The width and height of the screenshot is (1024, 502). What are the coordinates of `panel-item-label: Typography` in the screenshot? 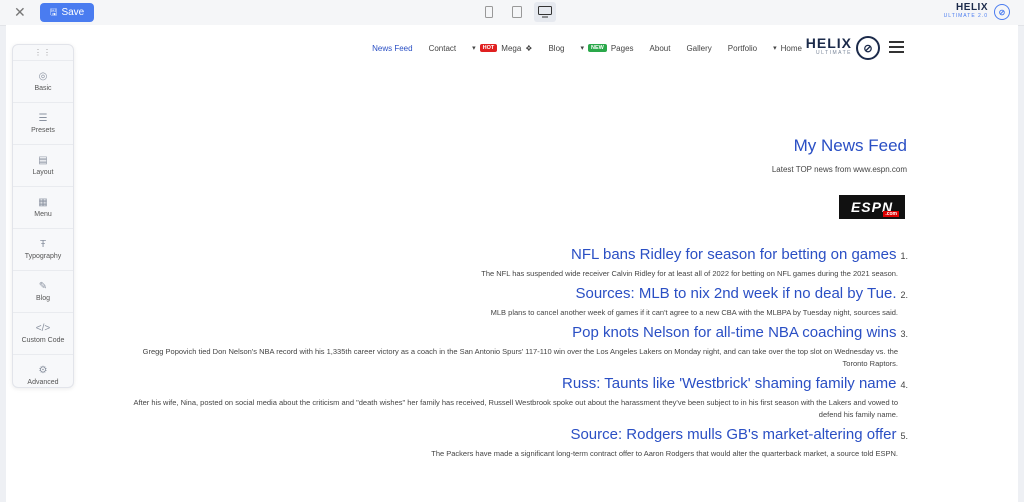 It's located at (43, 256).